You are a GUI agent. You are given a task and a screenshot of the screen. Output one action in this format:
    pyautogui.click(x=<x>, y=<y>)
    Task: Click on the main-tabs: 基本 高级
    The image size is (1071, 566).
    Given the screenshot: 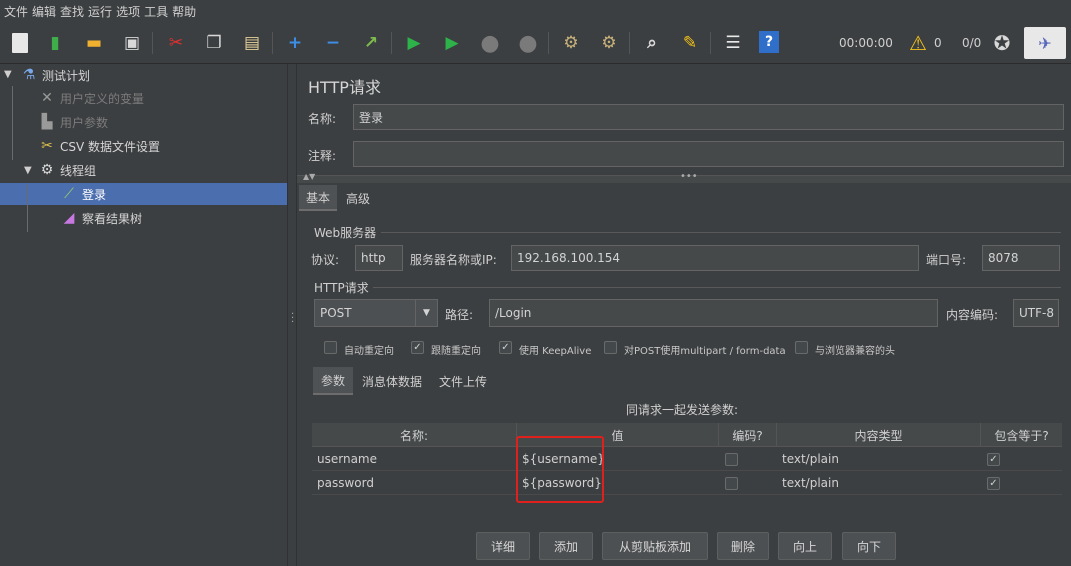 What is the action you would take?
    pyautogui.click(x=684, y=198)
    